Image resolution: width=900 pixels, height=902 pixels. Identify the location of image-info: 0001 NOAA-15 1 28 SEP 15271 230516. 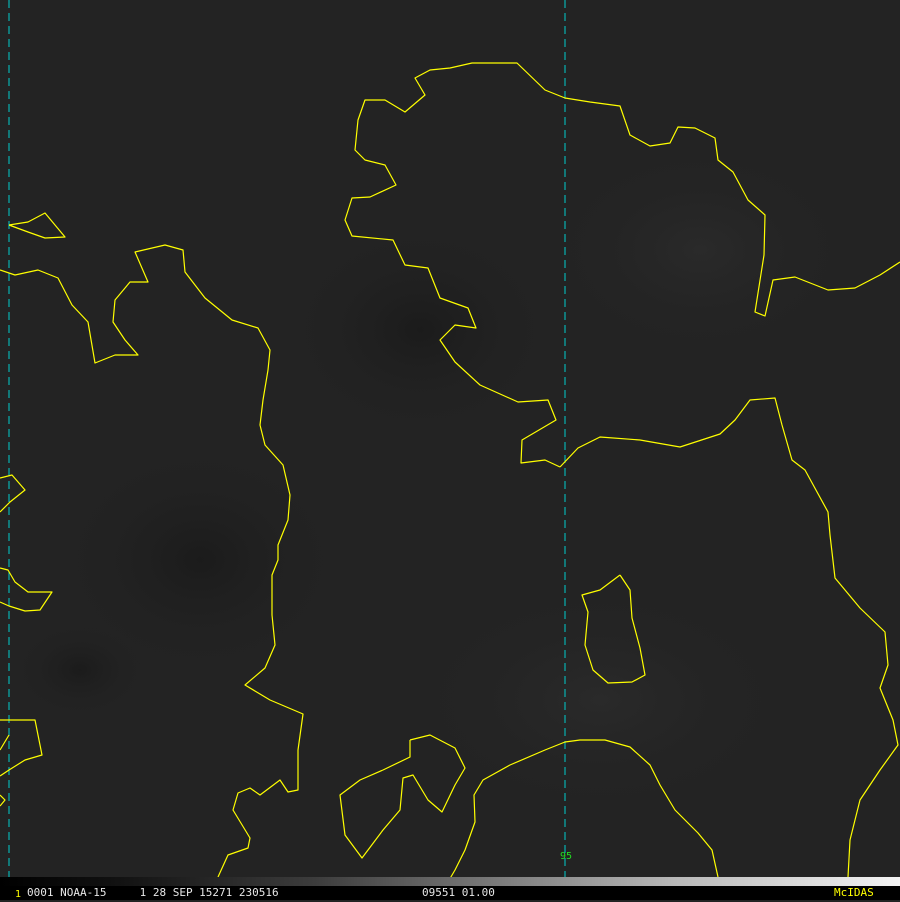
(153, 892).